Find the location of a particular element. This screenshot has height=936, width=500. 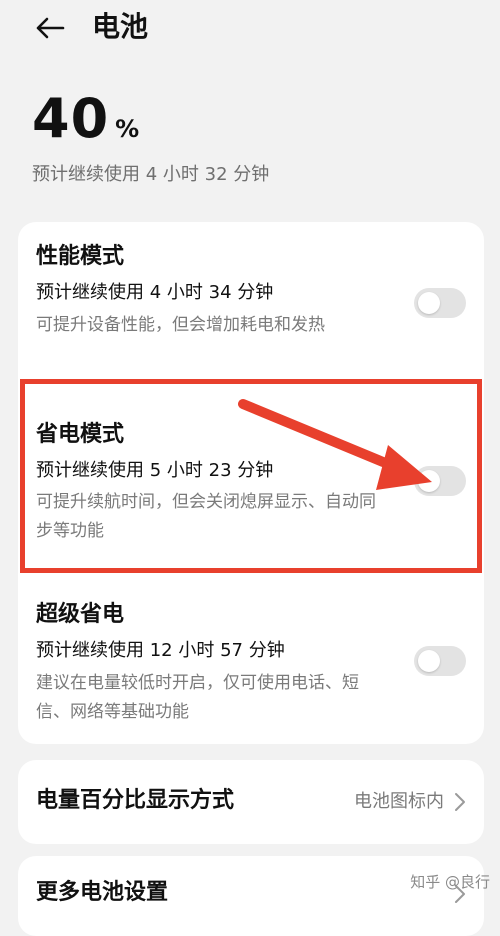

battery-estimate: 预计继续使用 4 小时 32 分钟 is located at coordinates (151, 174).